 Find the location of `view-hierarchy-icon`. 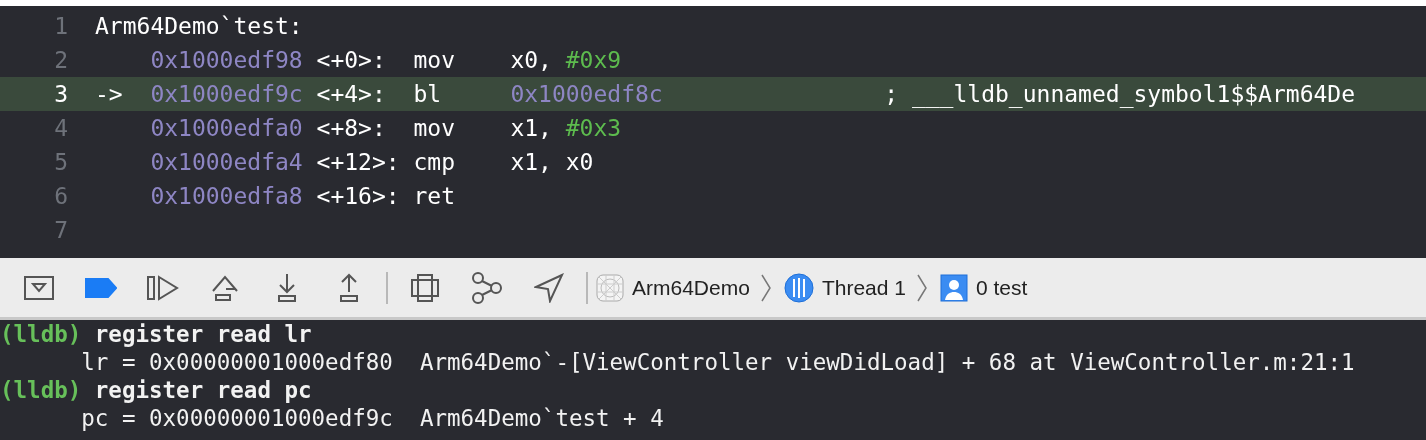

view-hierarchy-icon is located at coordinates (425, 287).